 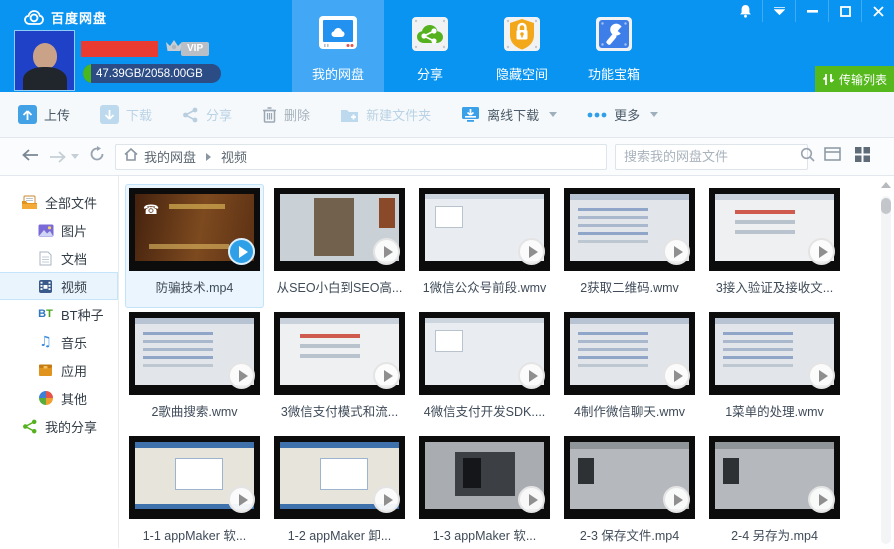 I want to click on tab-hidden-space: 隐藏空间, so click(x=522, y=46).